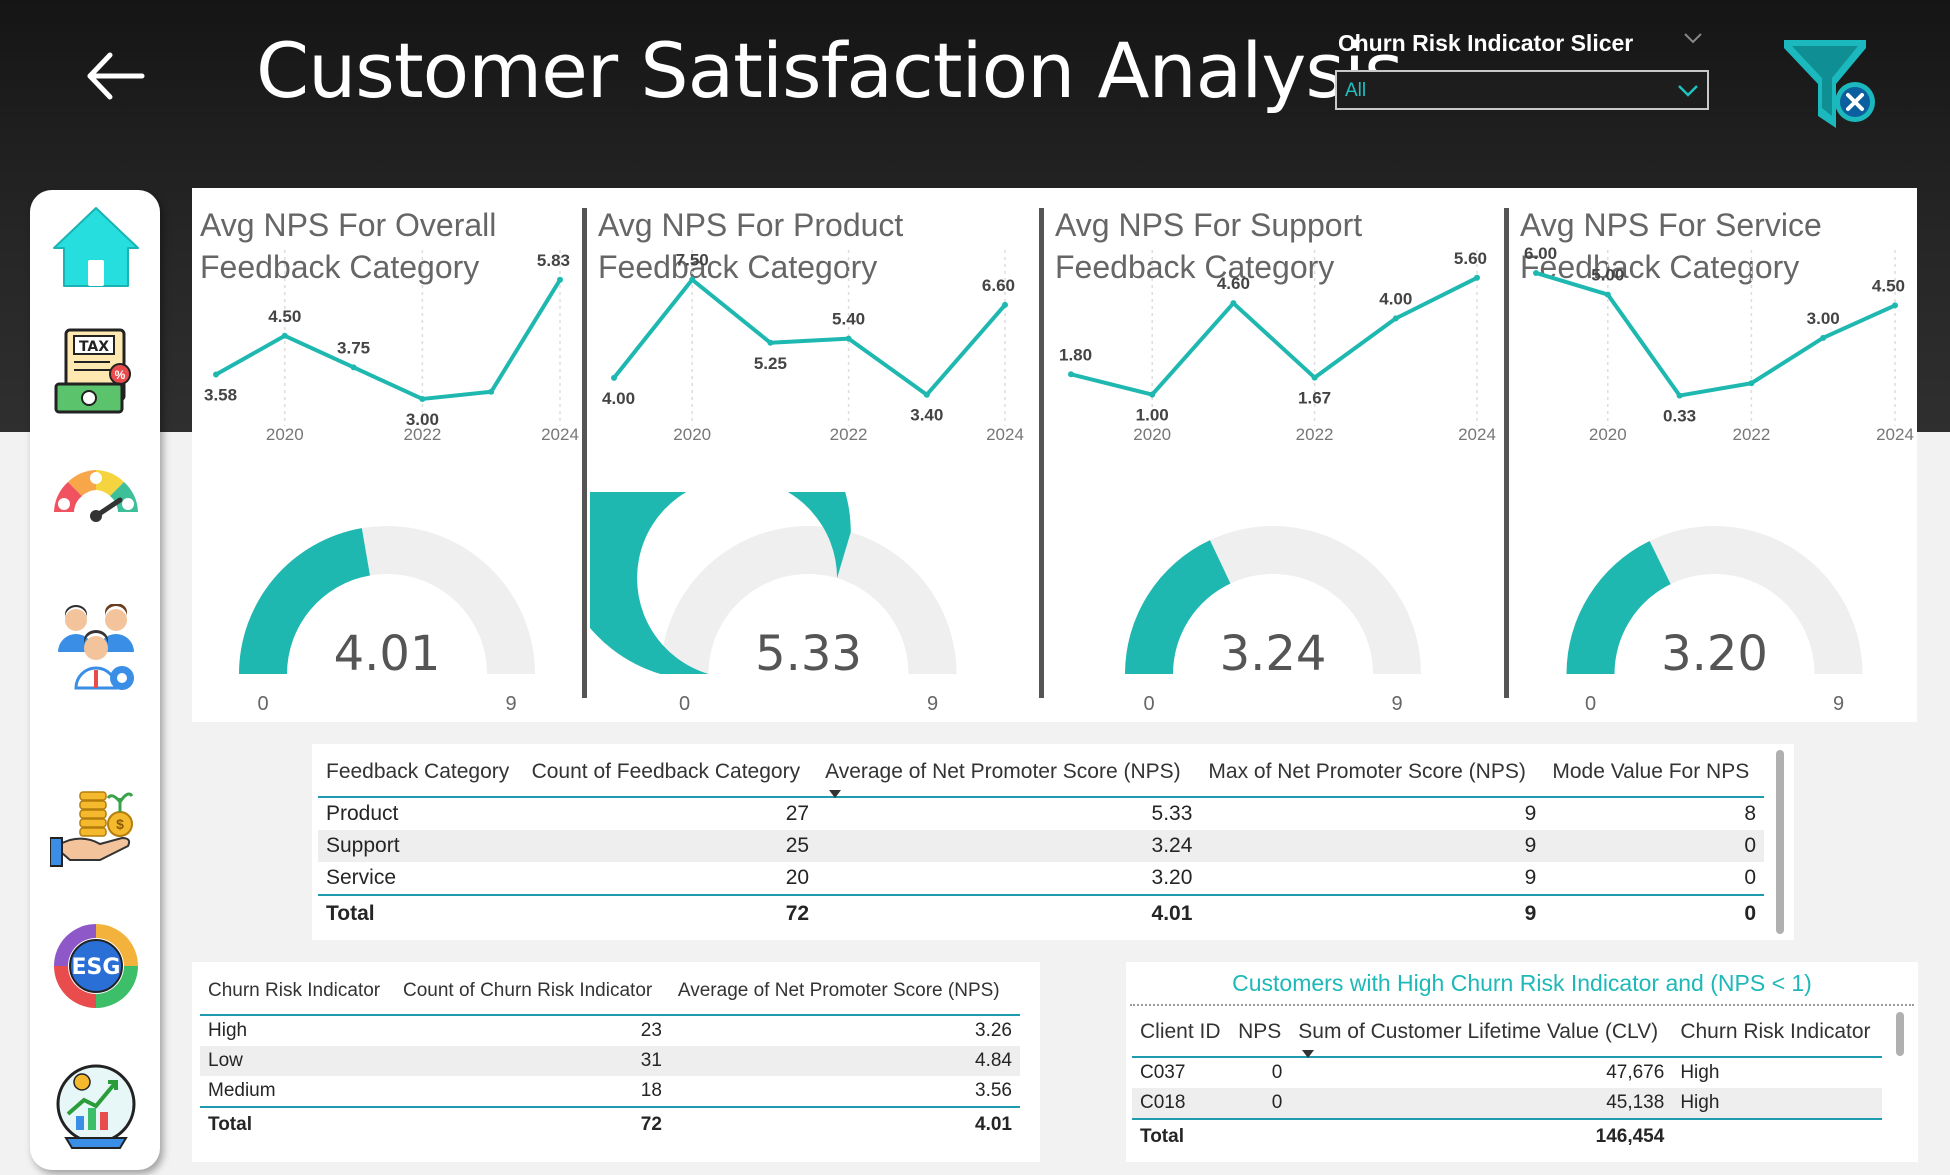 This screenshot has width=1950, height=1175. Describe the element at coordinates (96, 372) in the screenshot. I see `tax-icon: TAX %` at that location.